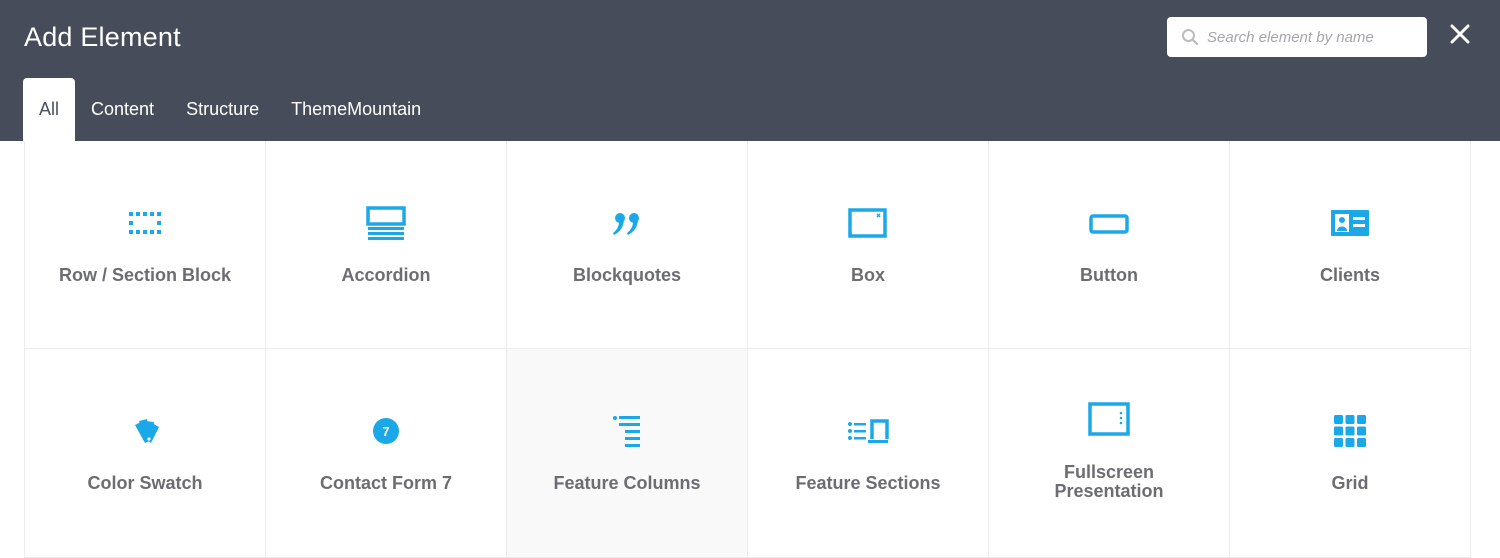 Image resolution: width=1500 pixels, height=558 pixels. I want to click on grid-icon, so click(1350, 431).